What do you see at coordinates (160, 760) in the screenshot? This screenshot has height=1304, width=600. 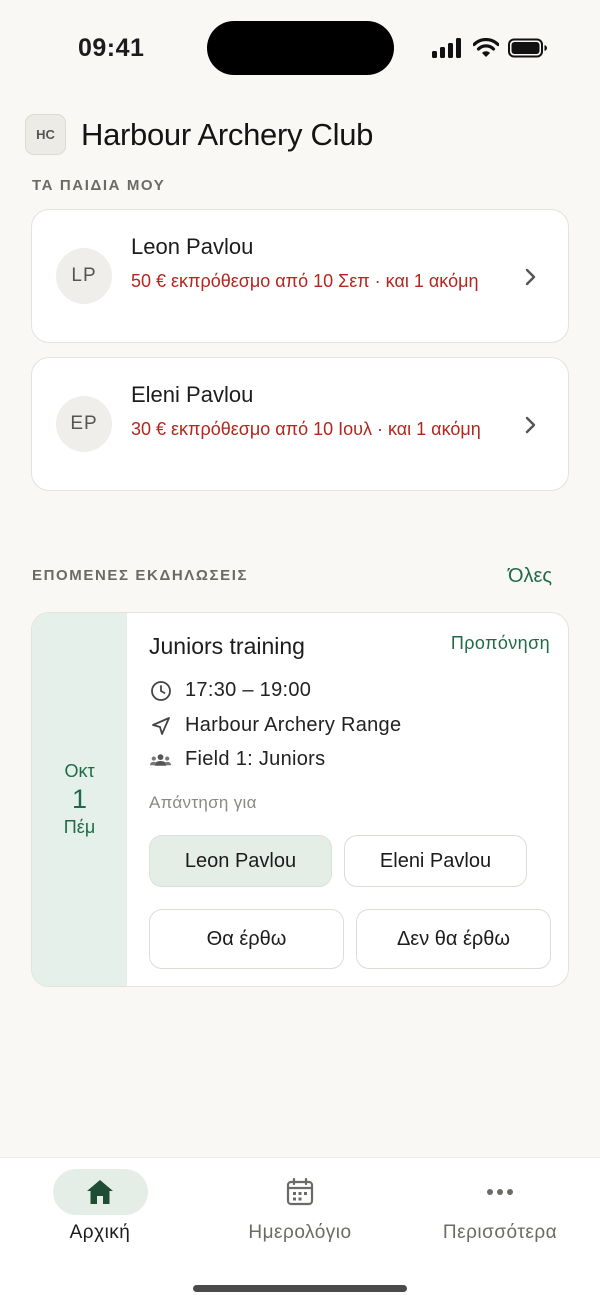 I see `group-icon` at bounding box center [160, 760].